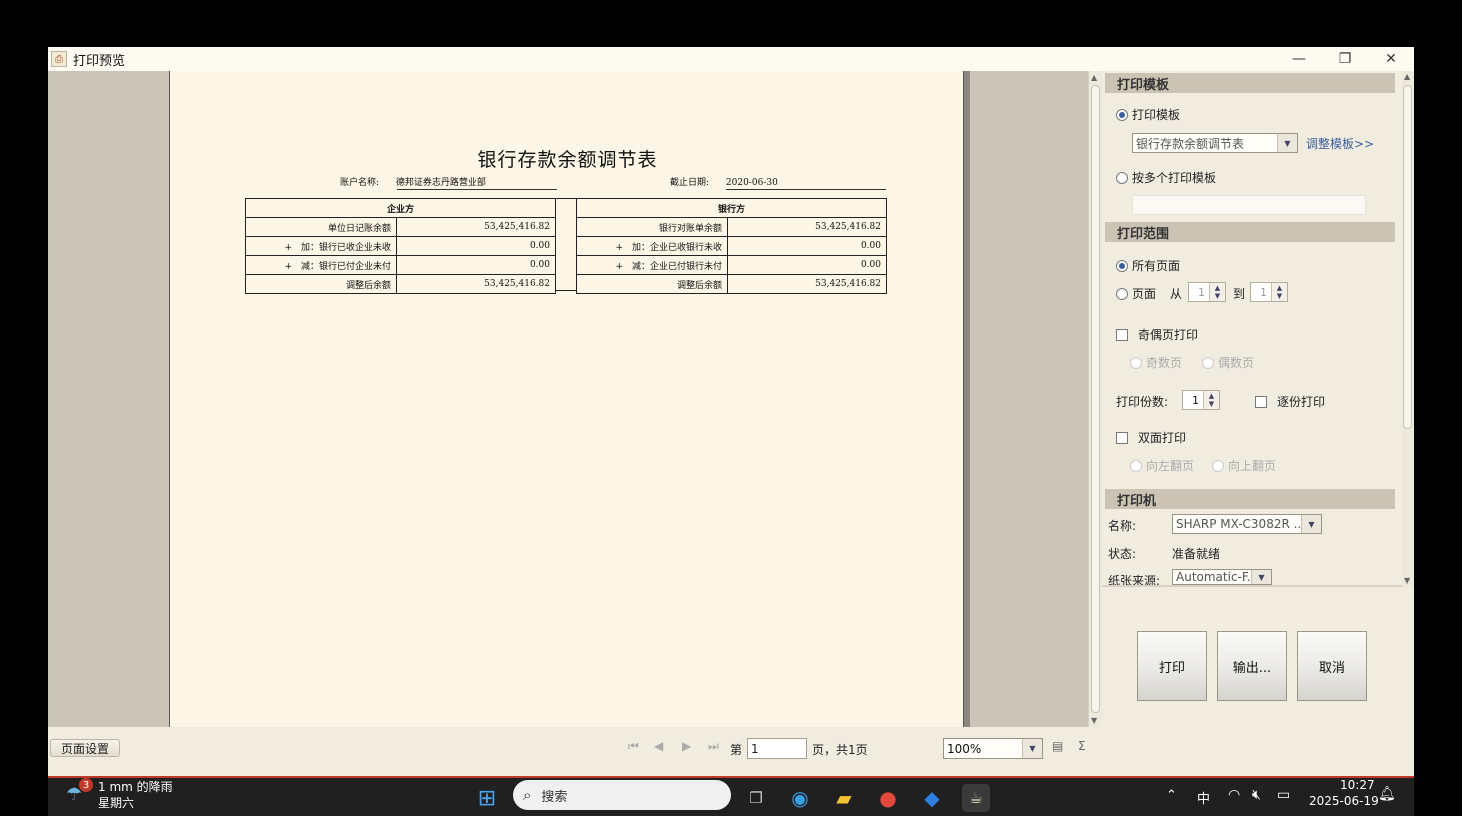 The image size is (1462, 816). Describe the element at coordinates (59, 59) in the screenshot. I see `printer-app-icon: ⎙` at that location.